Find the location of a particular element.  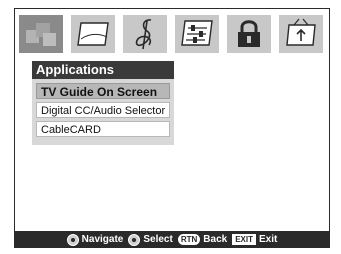

select-label: Select is located at coordinates (158, 239).